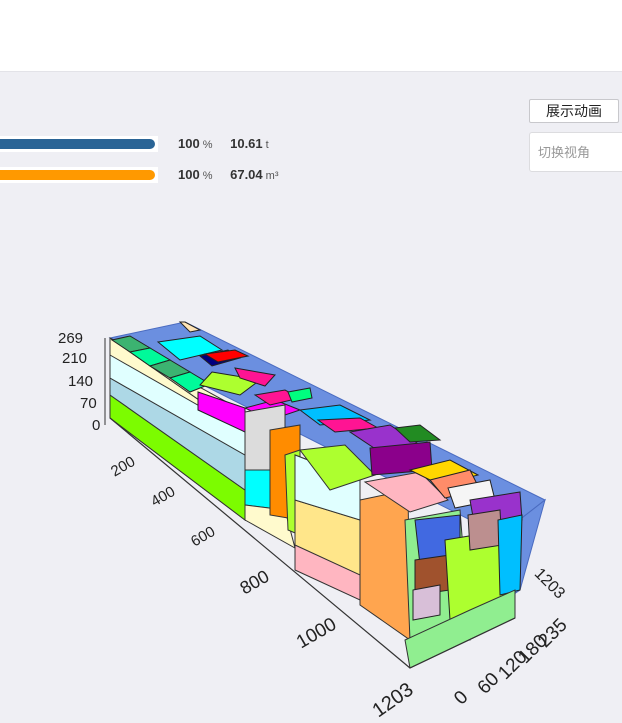 Image resolution: width=622 pixels, height=723 pixels. Describe the element at coordinates (461, 698) in the screenshot. I see `y-tick-label: 0` at that location.